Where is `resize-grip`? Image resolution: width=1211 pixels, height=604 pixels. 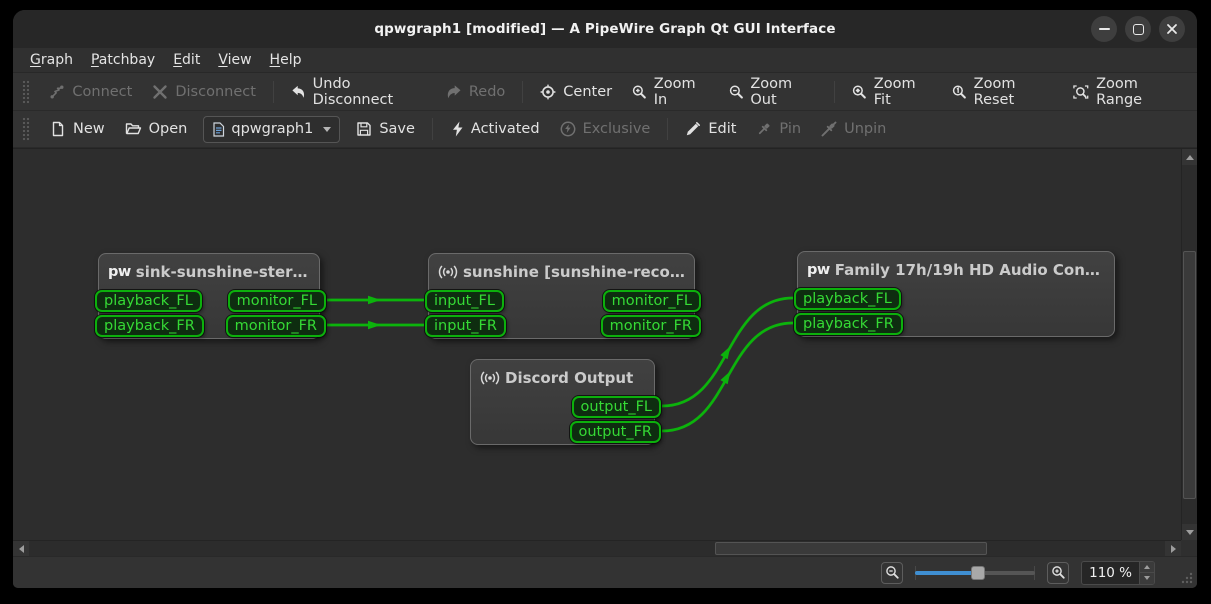 resize-grip is located at coordinates (1187, 578).